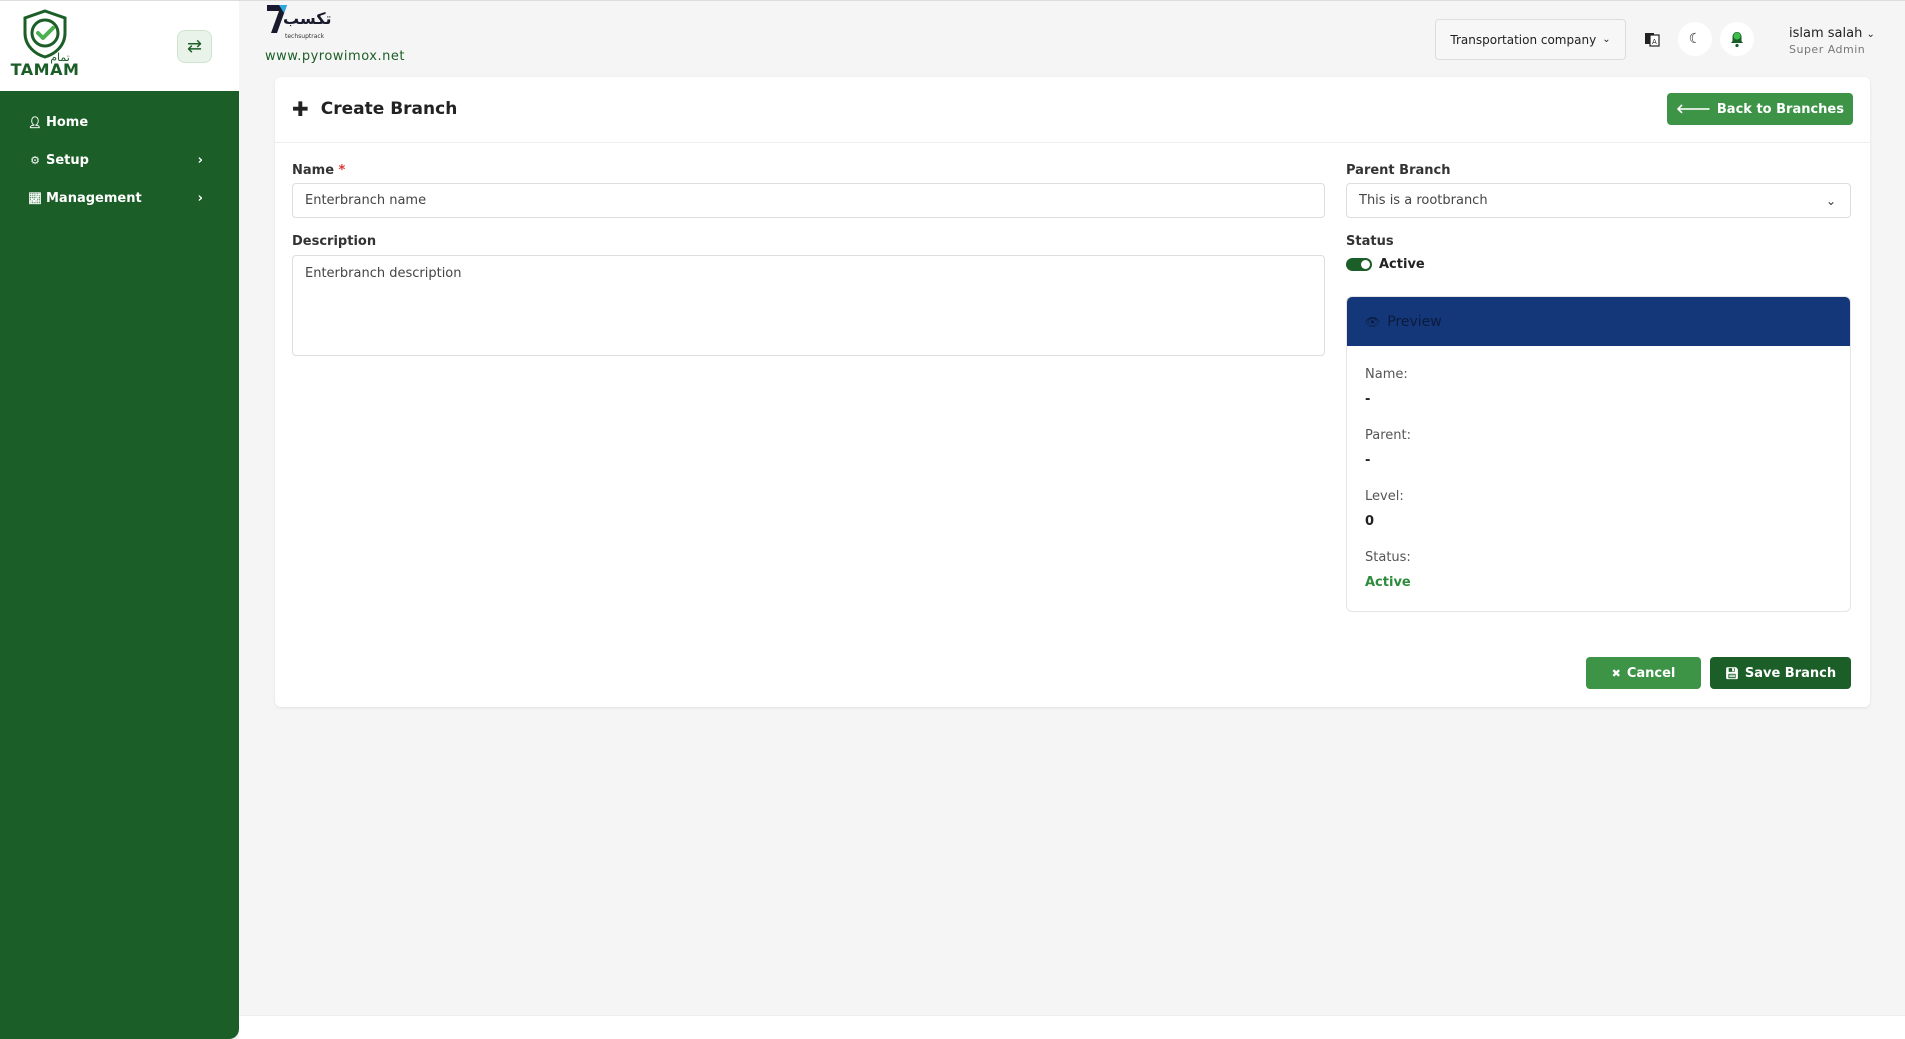 The image size is (1905, 1039). What do you see at coordinates (1388, 582) in the screenshot?
I see `preview-status-value: Active` at bounding box center [1388, 582].